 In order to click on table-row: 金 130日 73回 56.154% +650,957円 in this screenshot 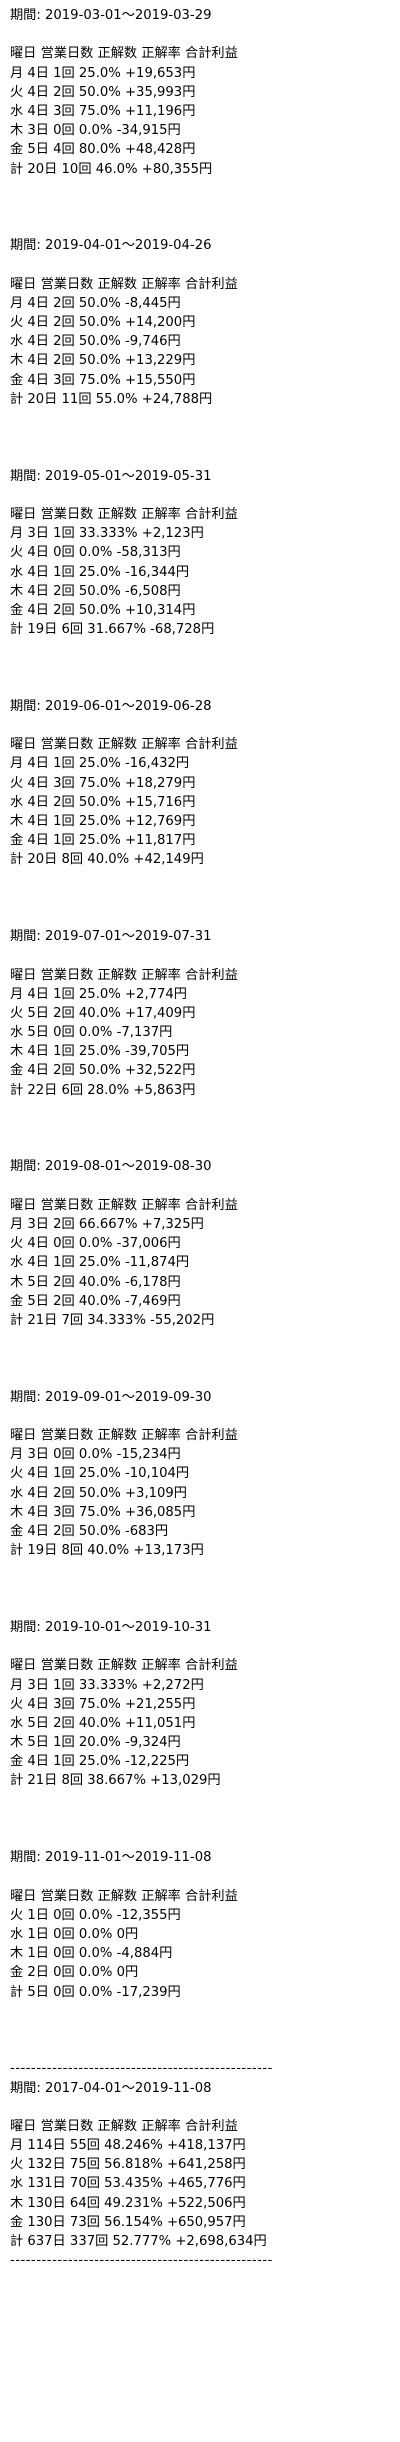, I will do `click(128, 2222)`.